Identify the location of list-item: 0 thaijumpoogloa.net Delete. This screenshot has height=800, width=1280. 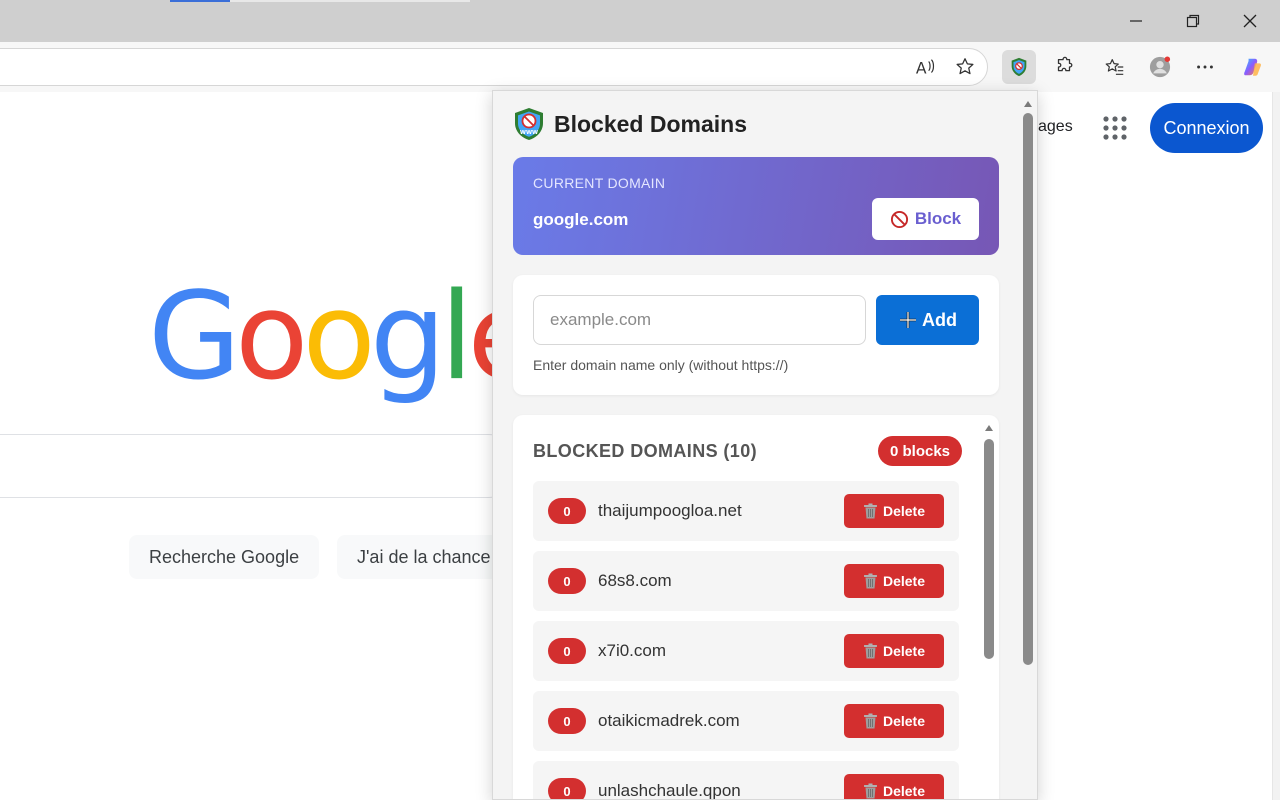
(746, 511).